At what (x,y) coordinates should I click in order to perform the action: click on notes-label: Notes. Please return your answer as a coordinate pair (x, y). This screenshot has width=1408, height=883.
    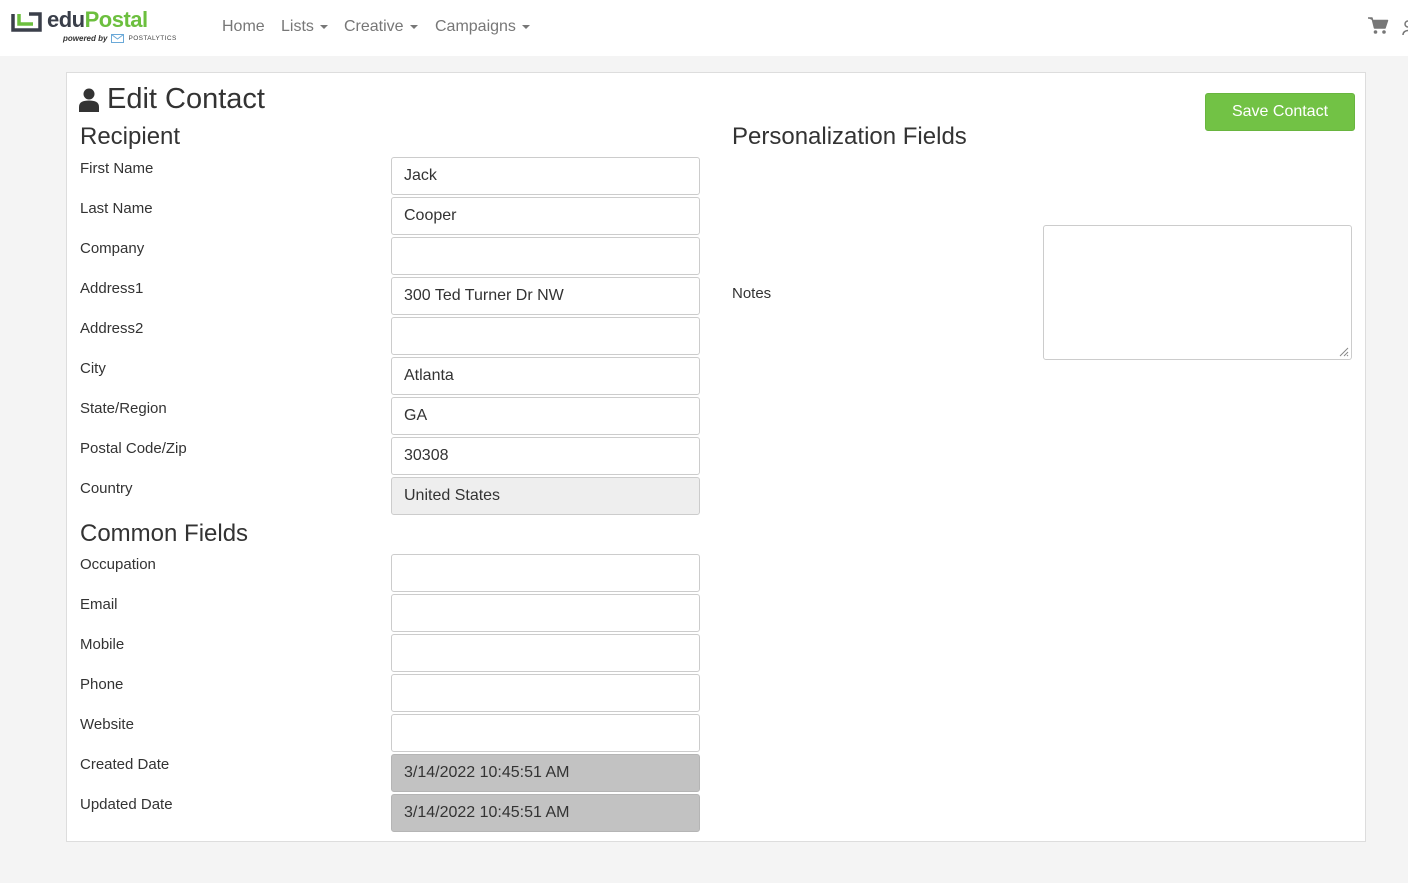
    Looking at the image, I should click on (752, 293).